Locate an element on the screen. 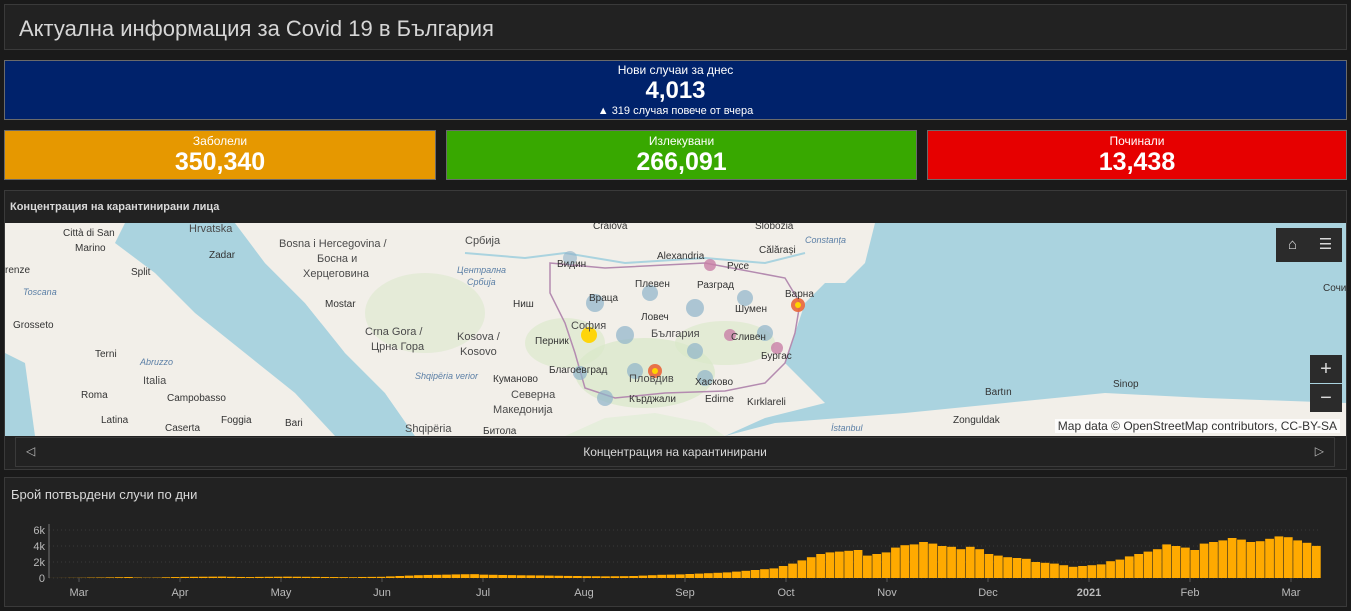 This screenshot has width=1351, height=611. map-label: Перник is located at coordinates (552, 341).